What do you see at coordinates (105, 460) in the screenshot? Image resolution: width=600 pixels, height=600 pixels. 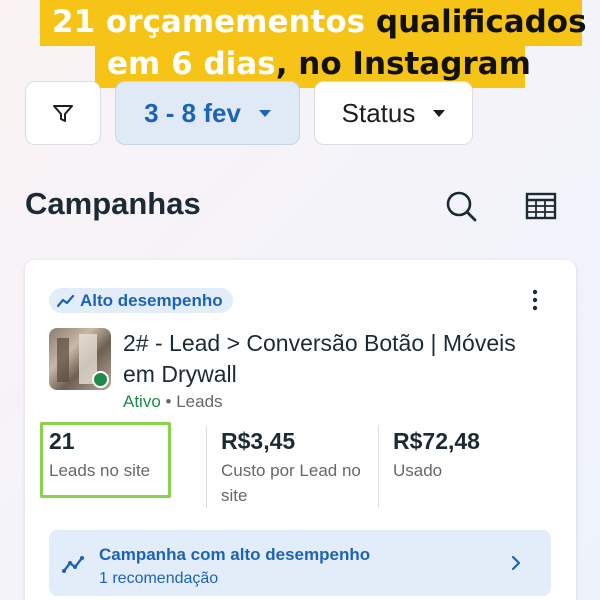 I see `highlight-box` at bounding box center [105, 460].